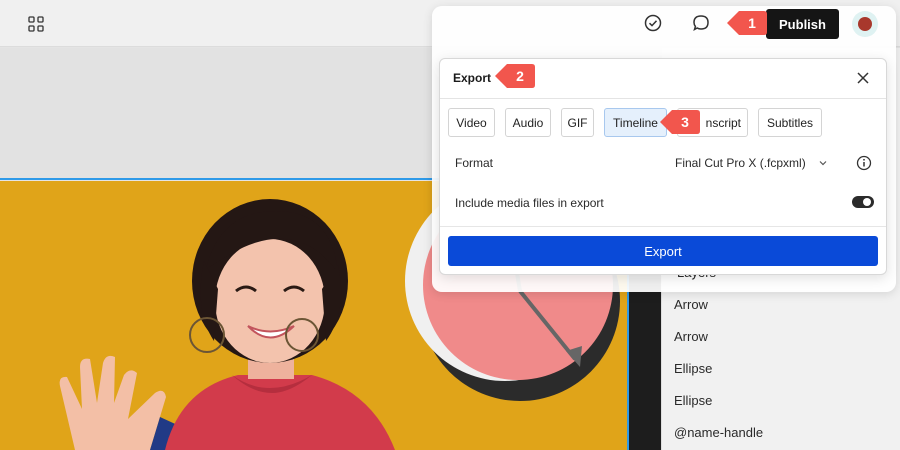 This screenshot has width=900, height=450. Describe the element at coordinates (802, 24) in the screenshot. I see `publish-button: Publish` at that location.